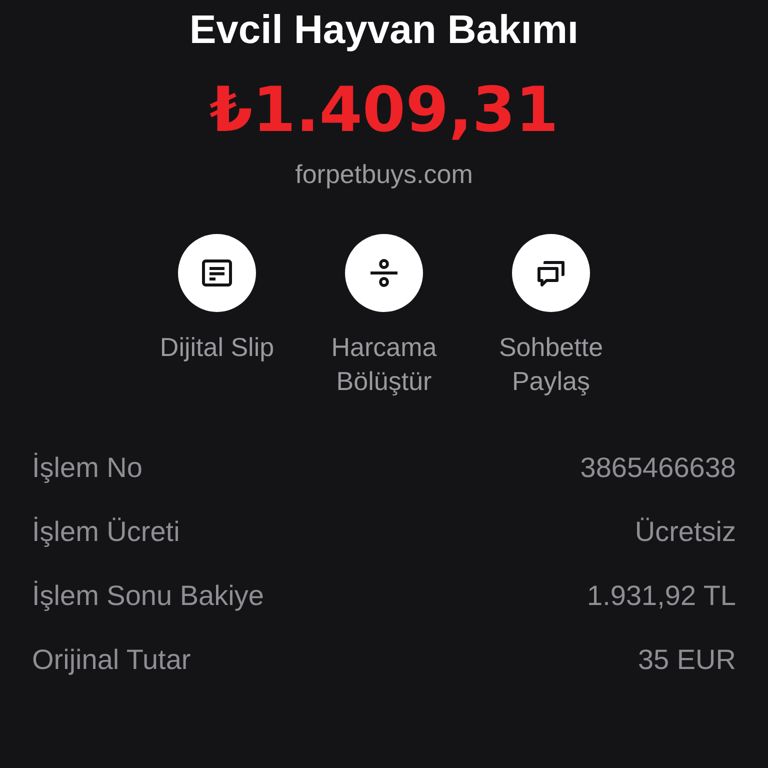 Image resolution: width=768 pixels, height=768 pixels. Describe the element at coordinates (551, 316) in the screenshot. I see `action-button: Sohbette Paylaş` at that location.